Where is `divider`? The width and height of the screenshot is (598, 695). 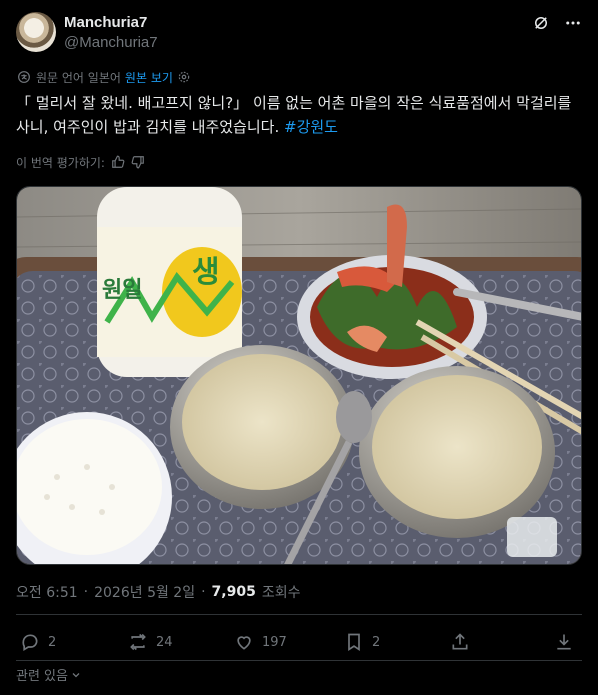
divider is located at coordinates (299, 614).